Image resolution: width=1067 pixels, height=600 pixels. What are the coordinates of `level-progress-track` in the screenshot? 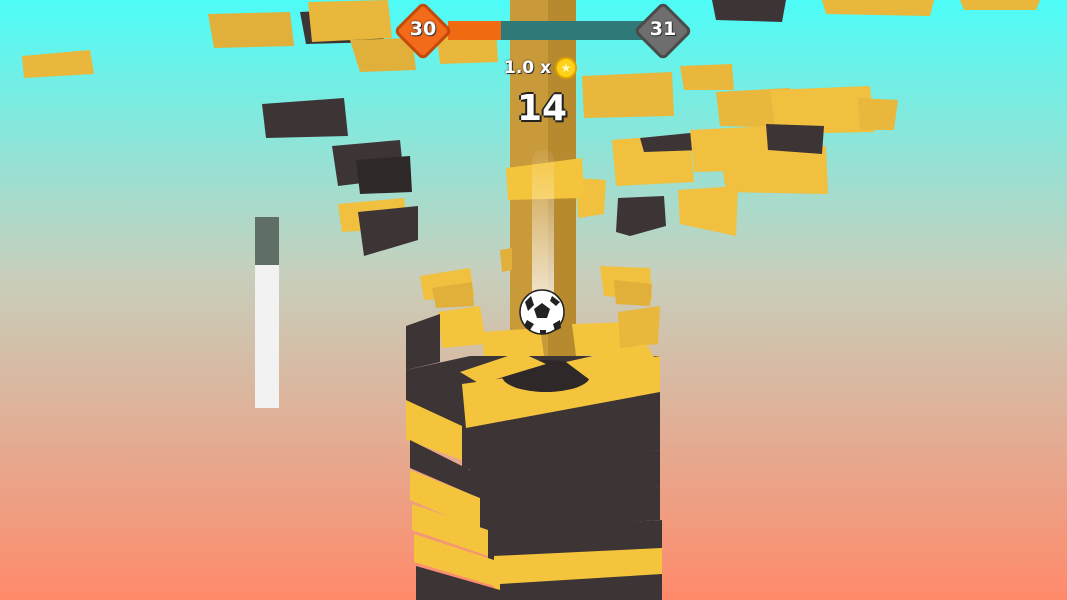 It's located at (546, 30).